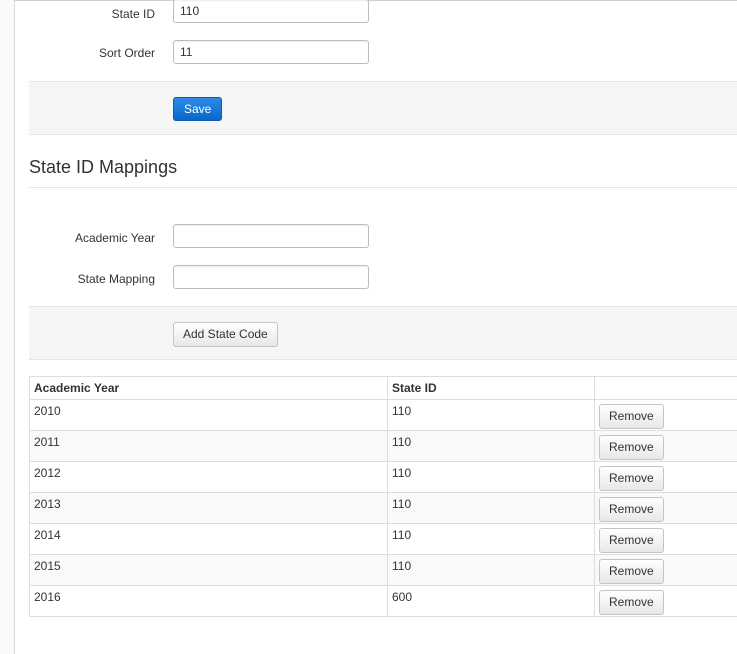 Image resolution: width=737 pixels, height=654 pixels. What do you see at coordinates (198, 109) in the screenshot?
I see `save-button: Save` at bounding box center [198, 109].